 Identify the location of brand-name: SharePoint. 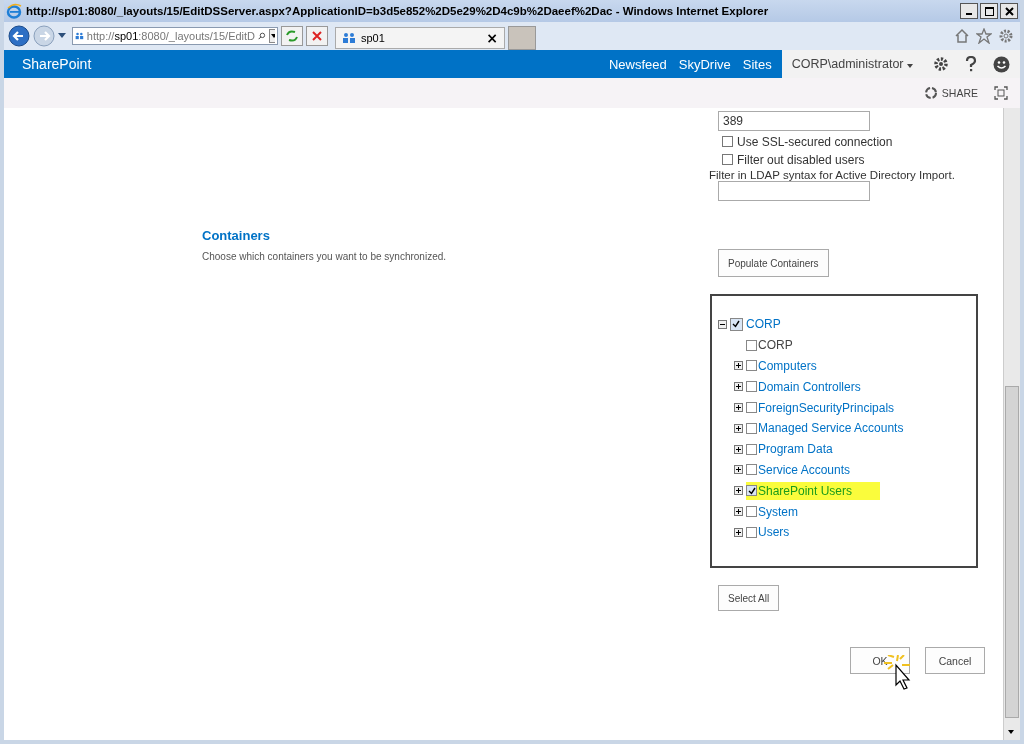
(56, 64).